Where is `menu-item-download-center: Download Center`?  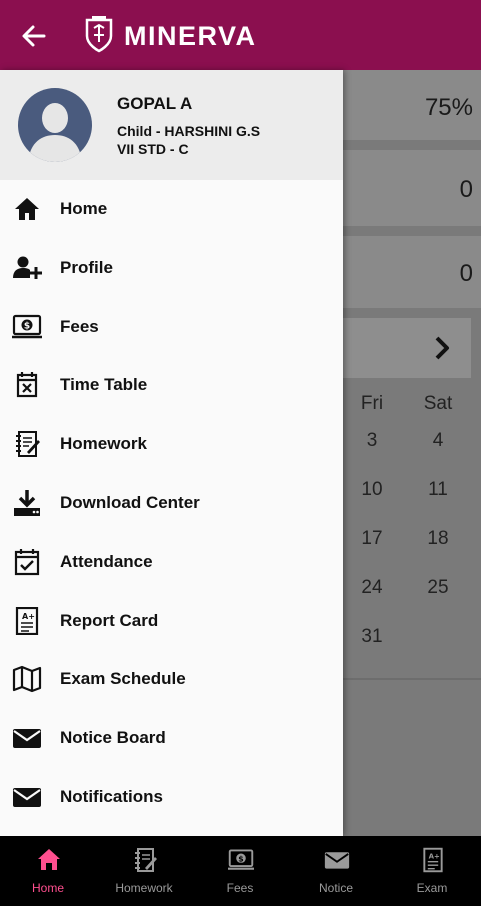
menu-item-download-center: Download Center is located at coordinates (171, 503).